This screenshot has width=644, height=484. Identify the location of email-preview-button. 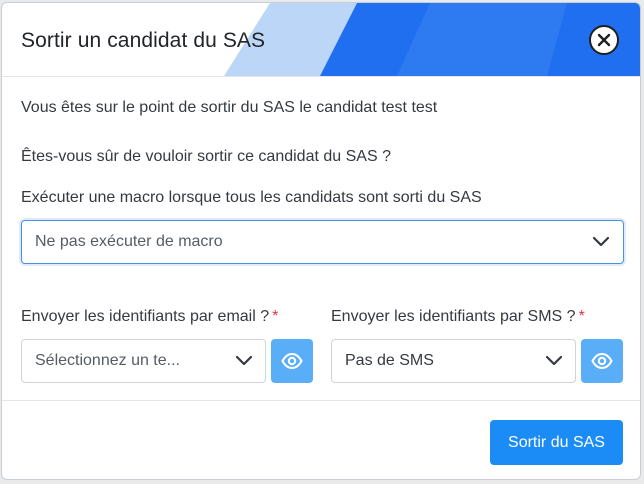
(292, 361).